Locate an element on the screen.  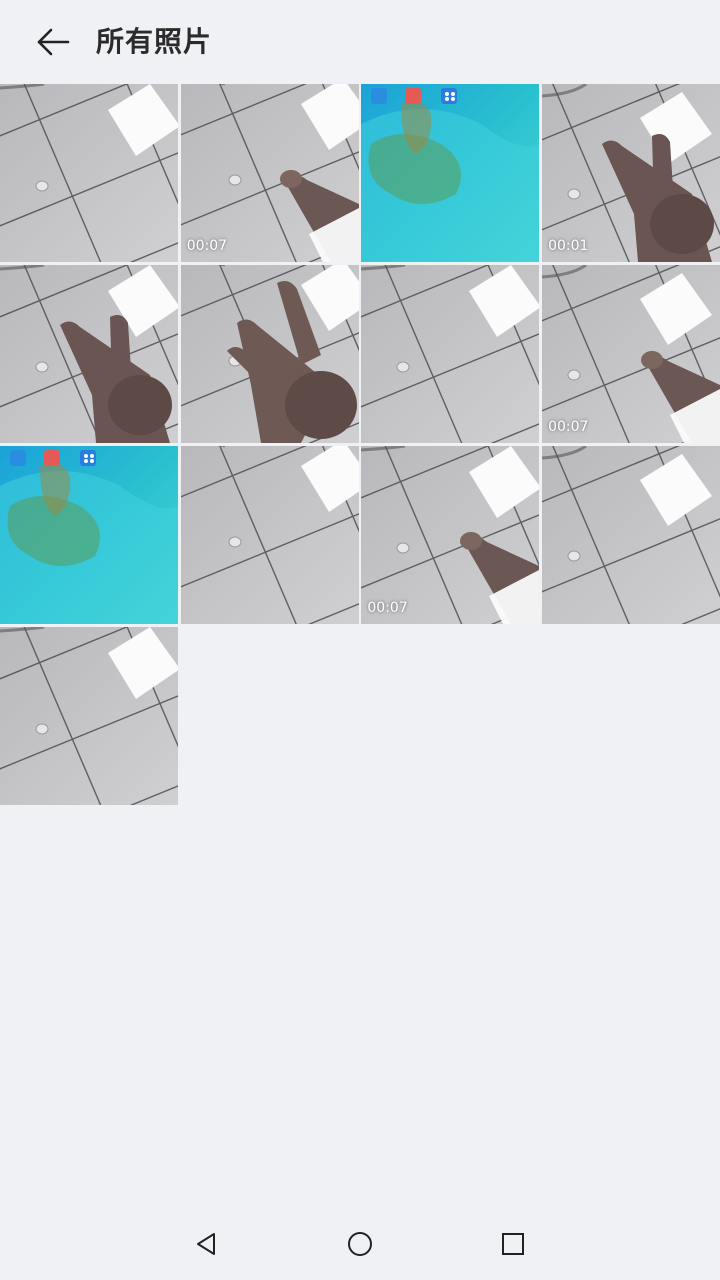
nav-back-button is located at coordinates (207, 1244).